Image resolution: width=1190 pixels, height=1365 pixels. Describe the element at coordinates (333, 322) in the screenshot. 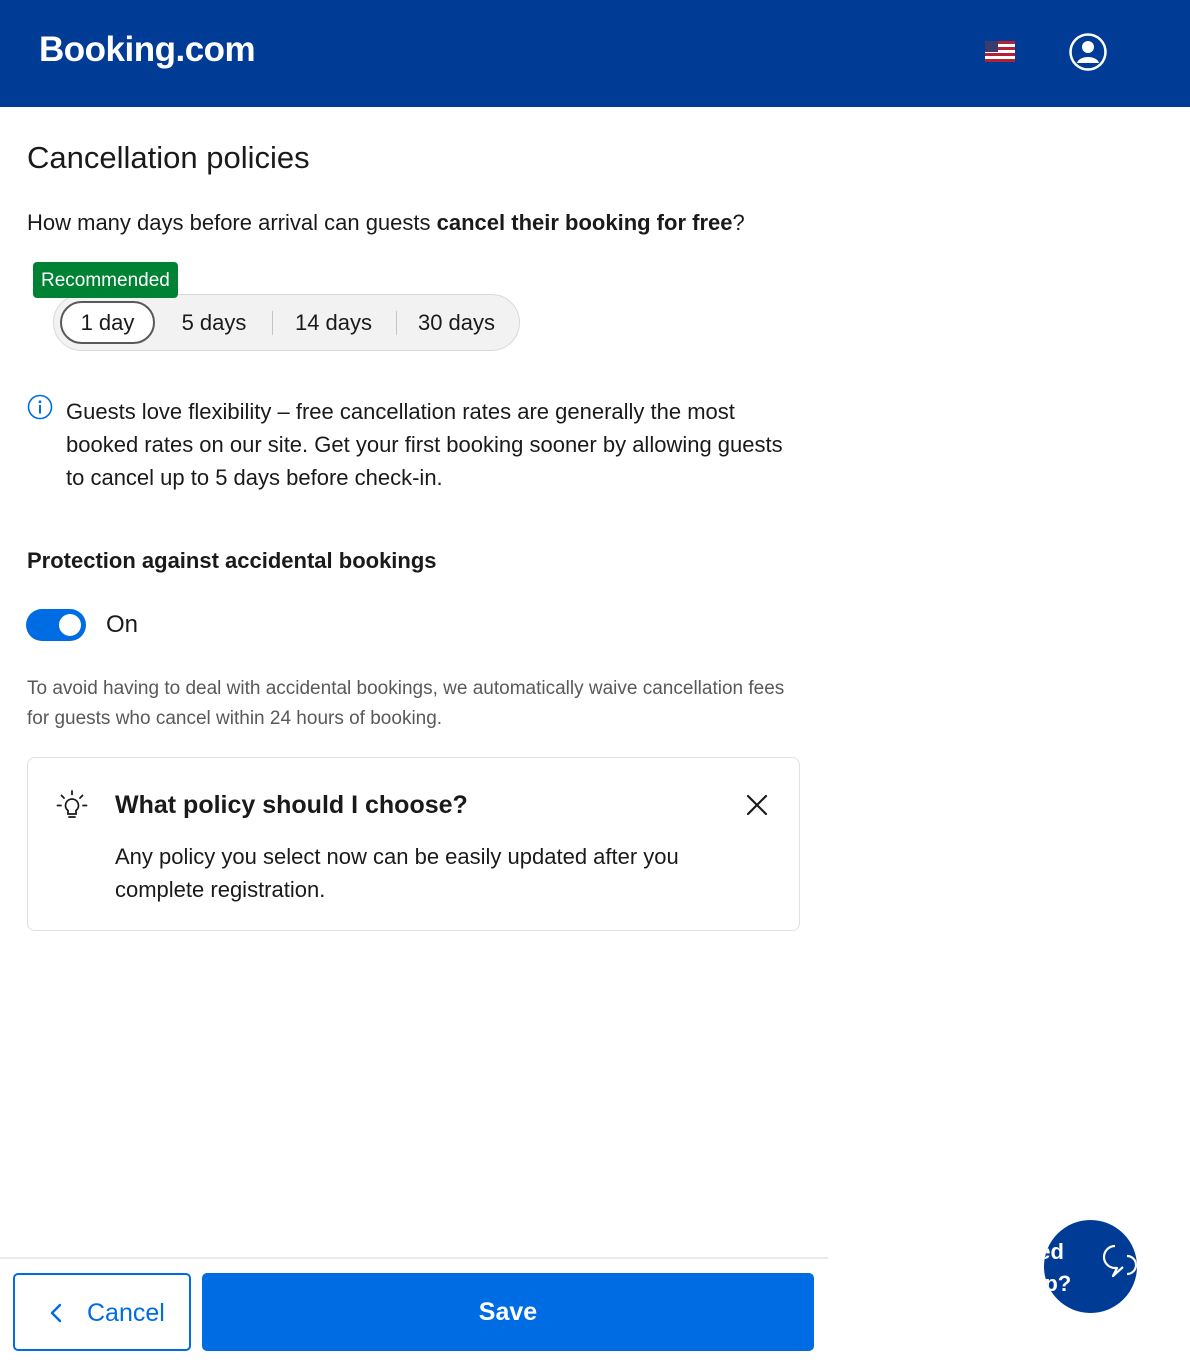

I see `option-14-days: 14 days` at that location.